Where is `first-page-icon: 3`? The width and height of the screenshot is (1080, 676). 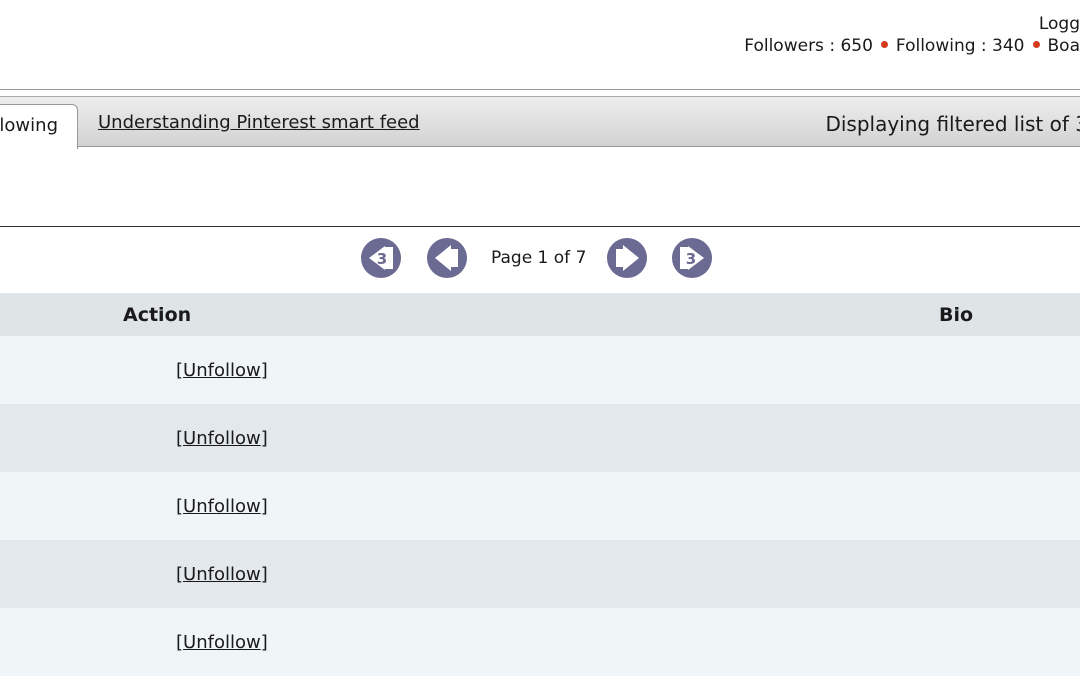 first-page-icon: 3 is located at coordinates (381, 258).